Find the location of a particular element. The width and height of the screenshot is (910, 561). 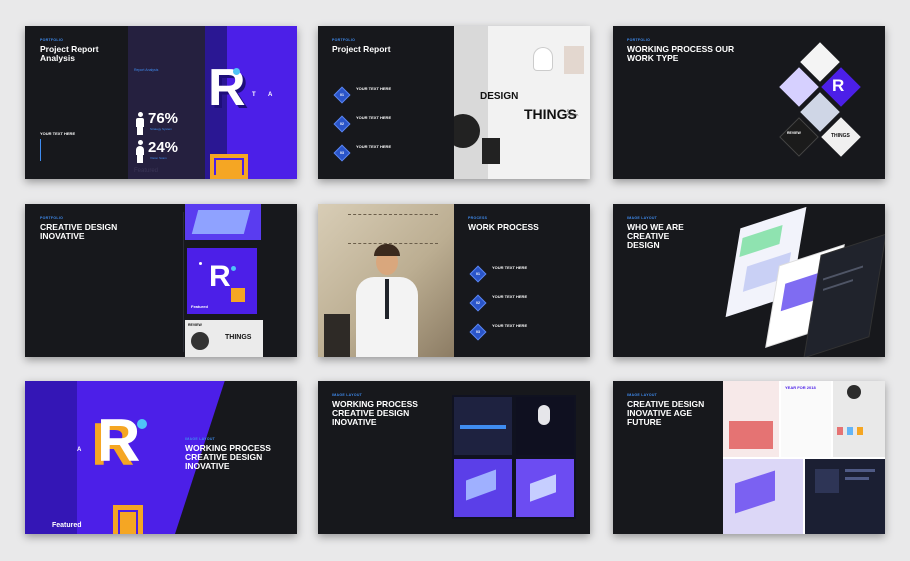

letter-t: T is located at coordinates (254, 95).